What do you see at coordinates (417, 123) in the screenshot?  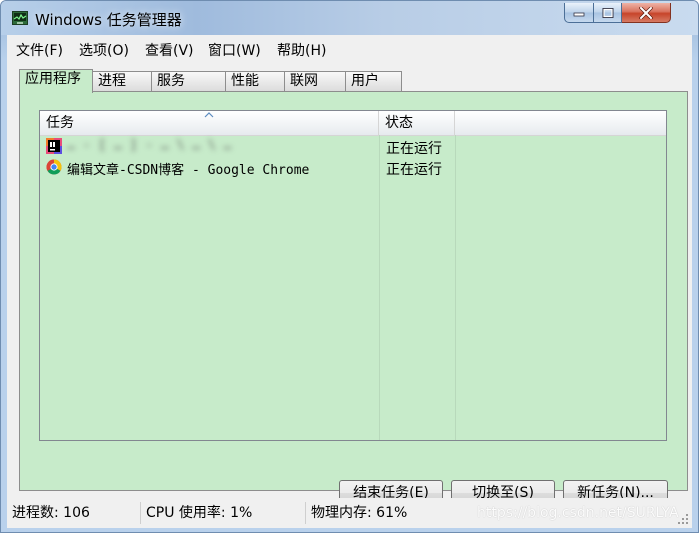 I see `column-header-status: 状态` at bounding box center [417, 123].